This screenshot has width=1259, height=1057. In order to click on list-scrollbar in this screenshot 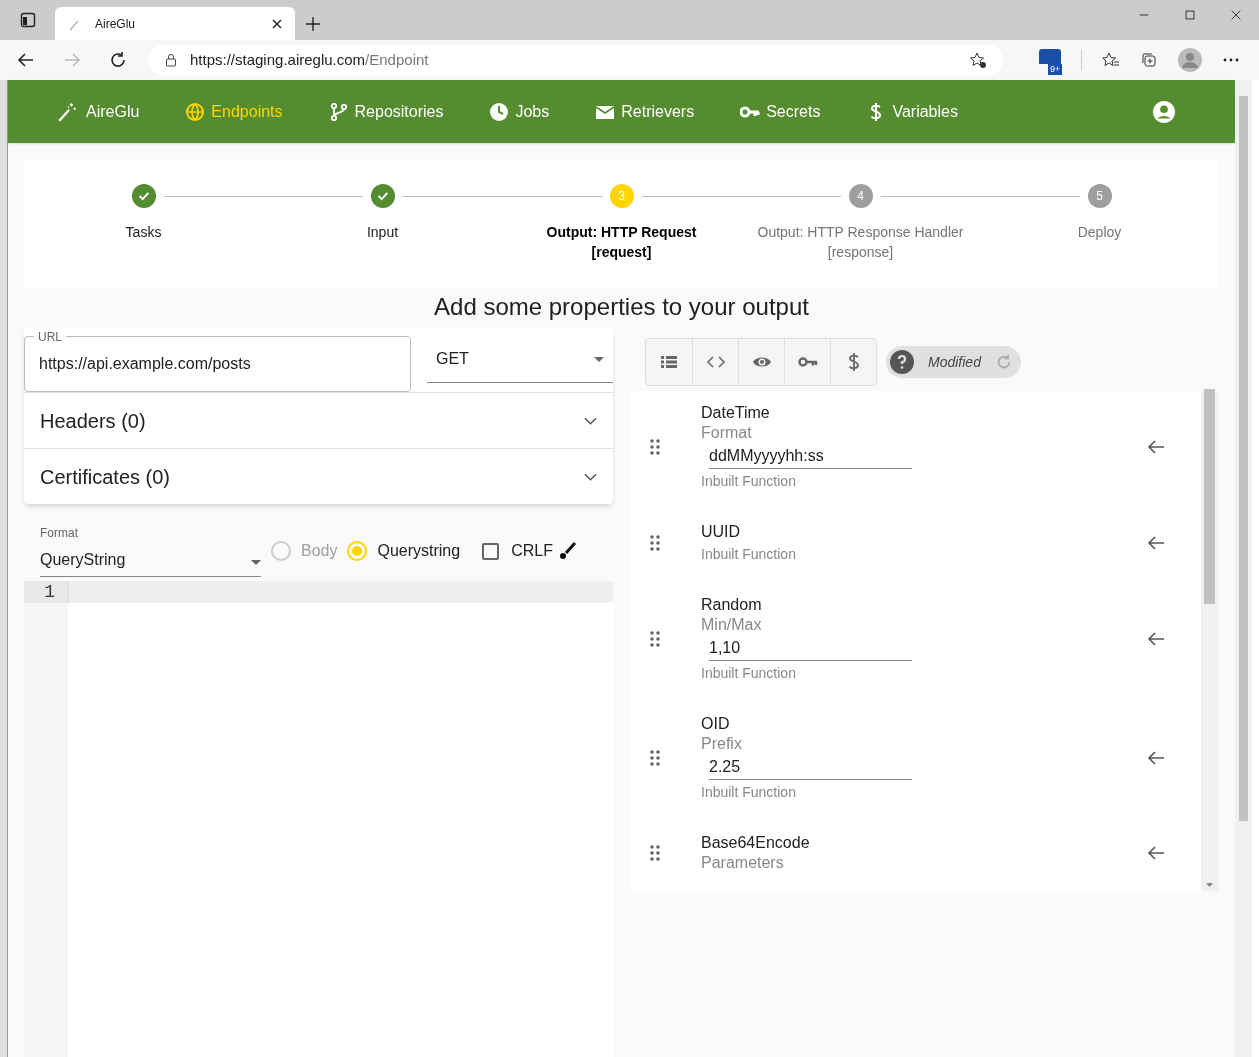, I will do `click(1209, 641)`.